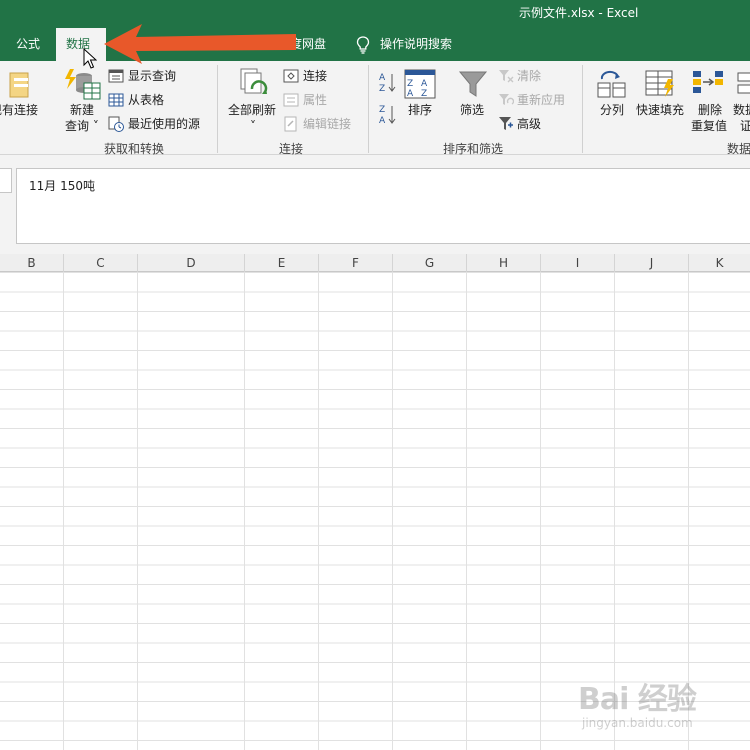 The height and width of the screenshot is (750, 750). I want to click on column-header-c: C, so click(101, 263).